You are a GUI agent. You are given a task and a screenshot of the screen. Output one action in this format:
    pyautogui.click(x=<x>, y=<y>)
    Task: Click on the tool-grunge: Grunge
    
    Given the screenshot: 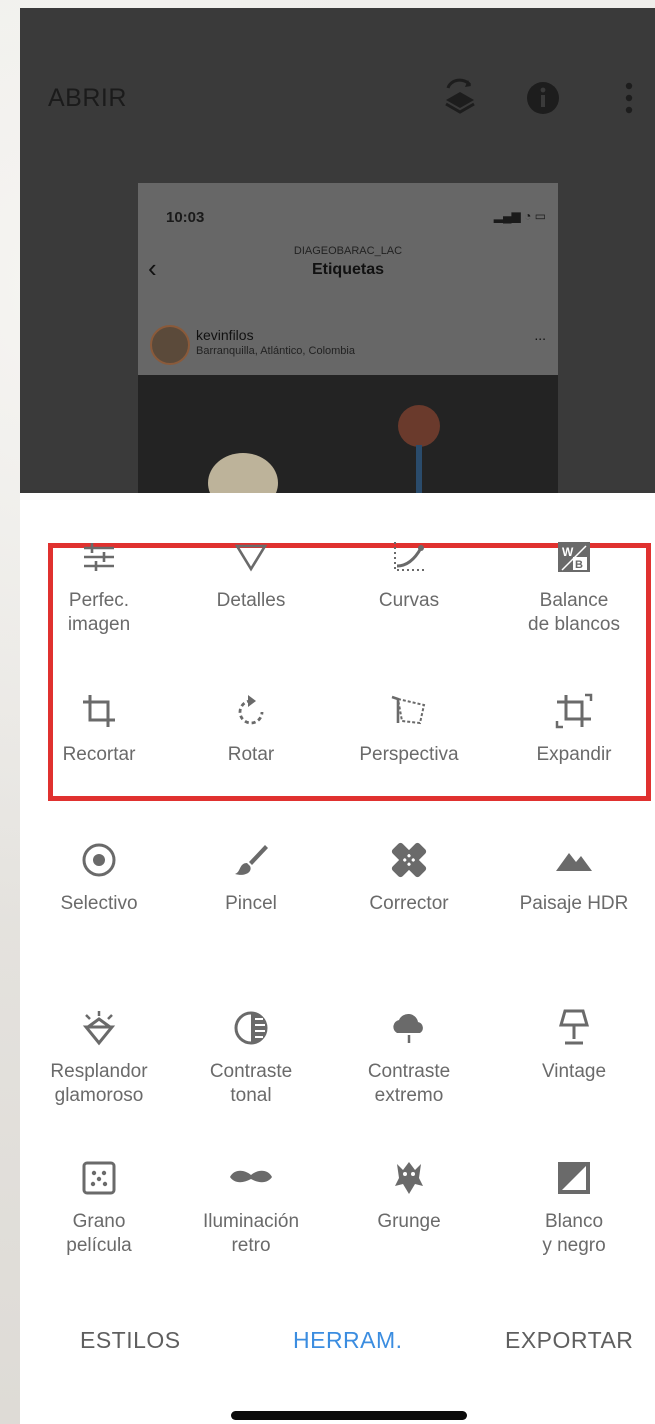 What is the action you would take?
    pyautogui.click(x=409, y=1195)
    